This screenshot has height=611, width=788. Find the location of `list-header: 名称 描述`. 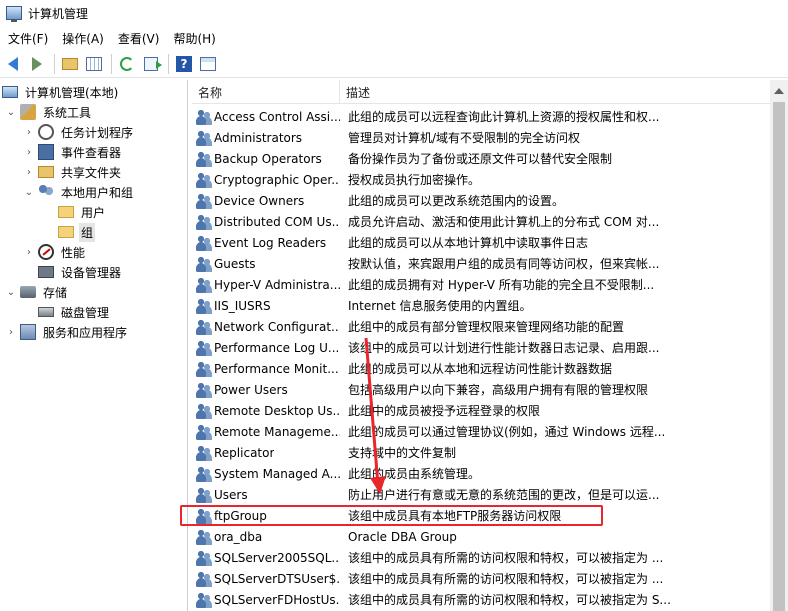

list-header: 名称 描述 is located at coordinates (481, 92).